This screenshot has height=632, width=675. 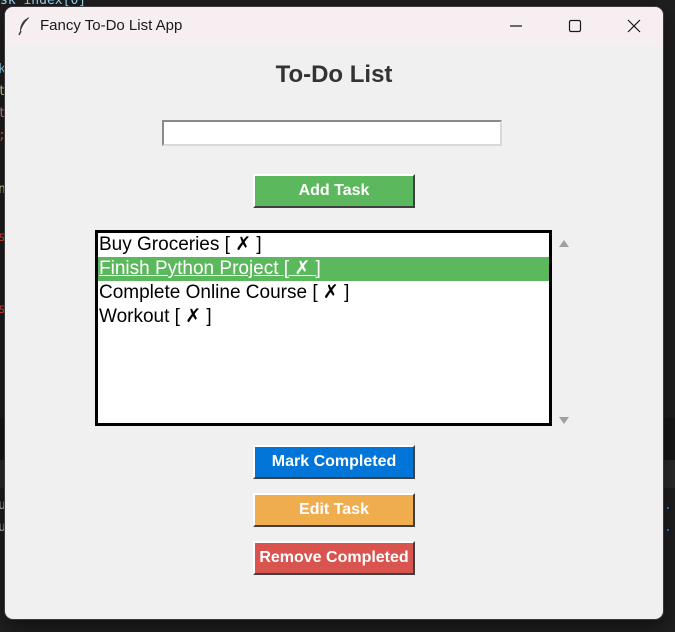 What do you see at coordinates (334, 510) in the screenshot?
I see `edit-task-button: Edit Task` at bounding box center [334, 510].